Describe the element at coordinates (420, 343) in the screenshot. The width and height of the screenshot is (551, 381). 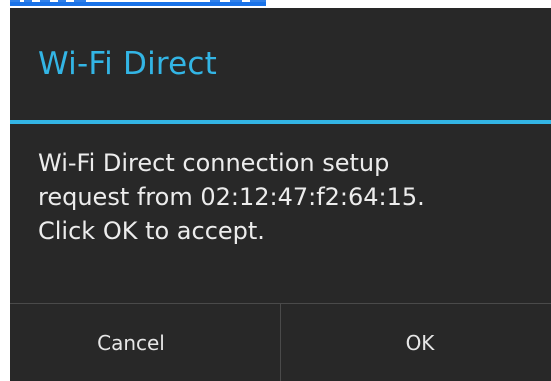
I see `ok-button-label: OK` at that location.